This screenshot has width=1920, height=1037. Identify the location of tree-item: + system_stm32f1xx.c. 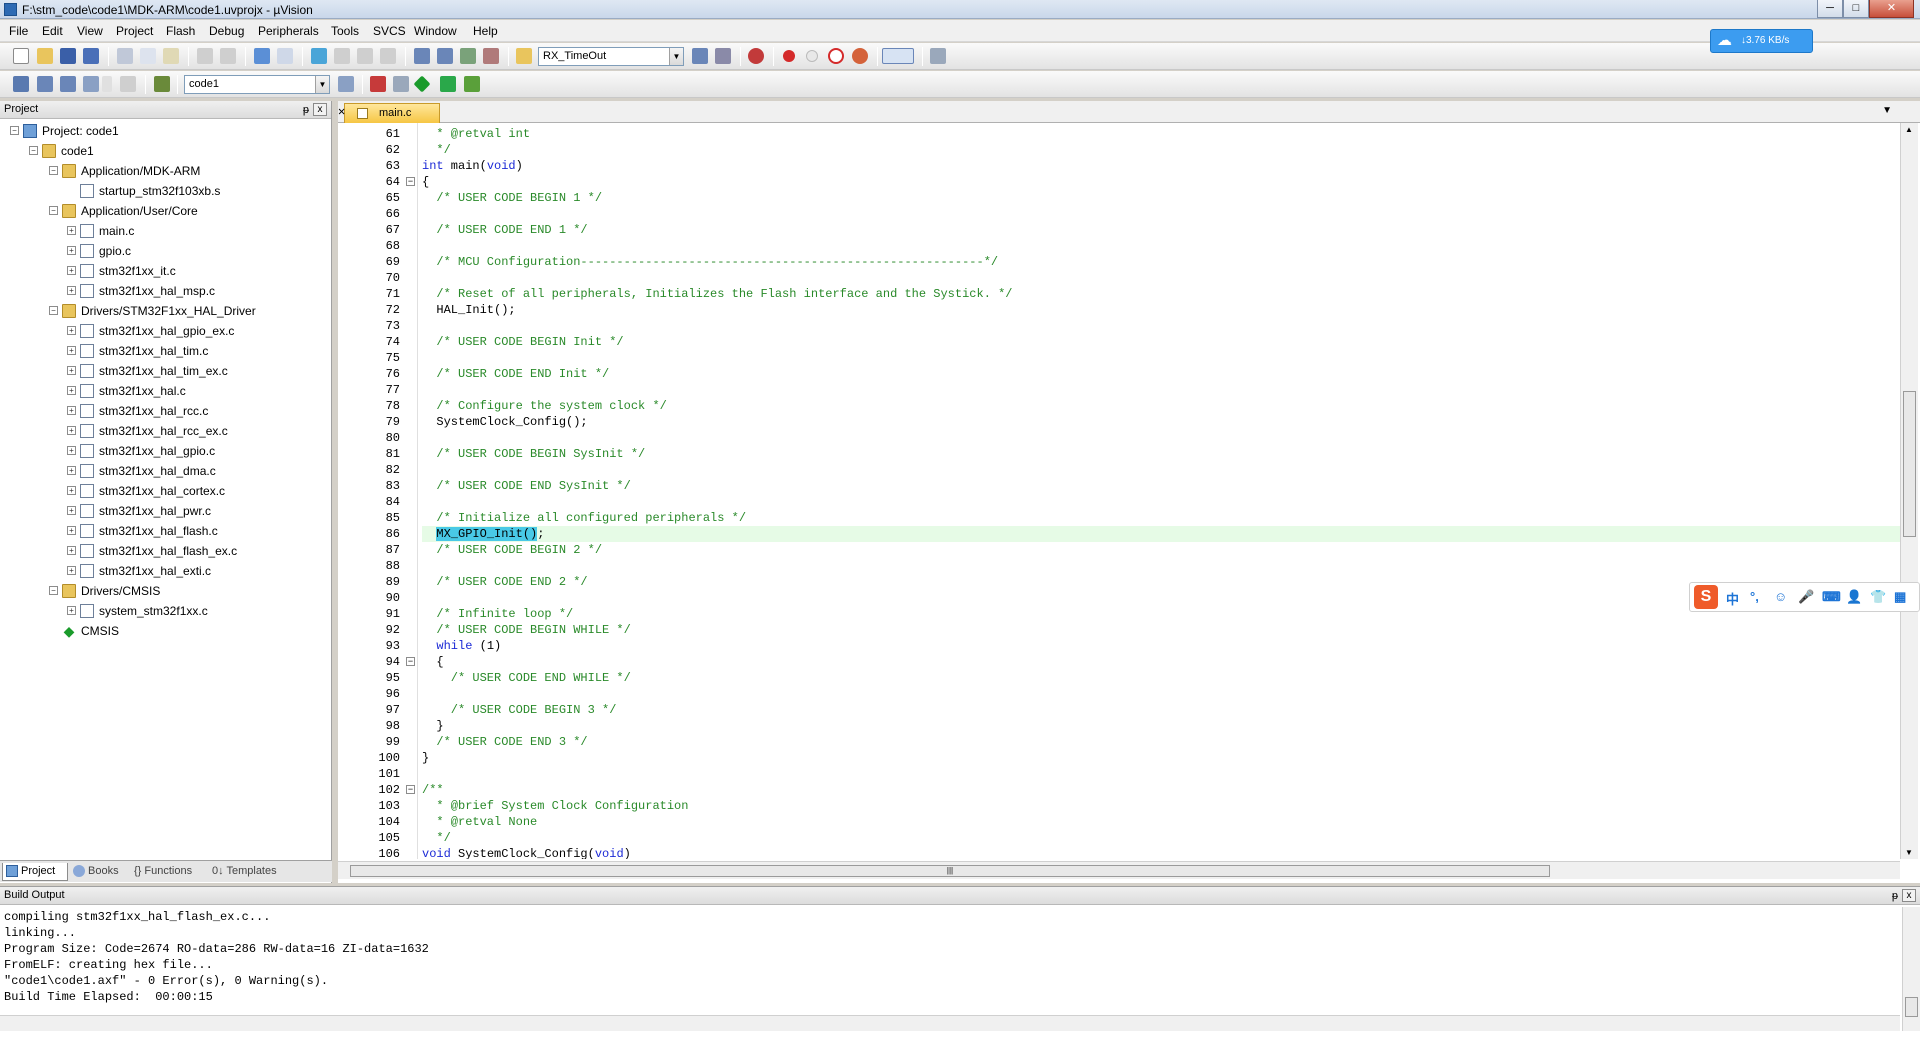
(164, 611).